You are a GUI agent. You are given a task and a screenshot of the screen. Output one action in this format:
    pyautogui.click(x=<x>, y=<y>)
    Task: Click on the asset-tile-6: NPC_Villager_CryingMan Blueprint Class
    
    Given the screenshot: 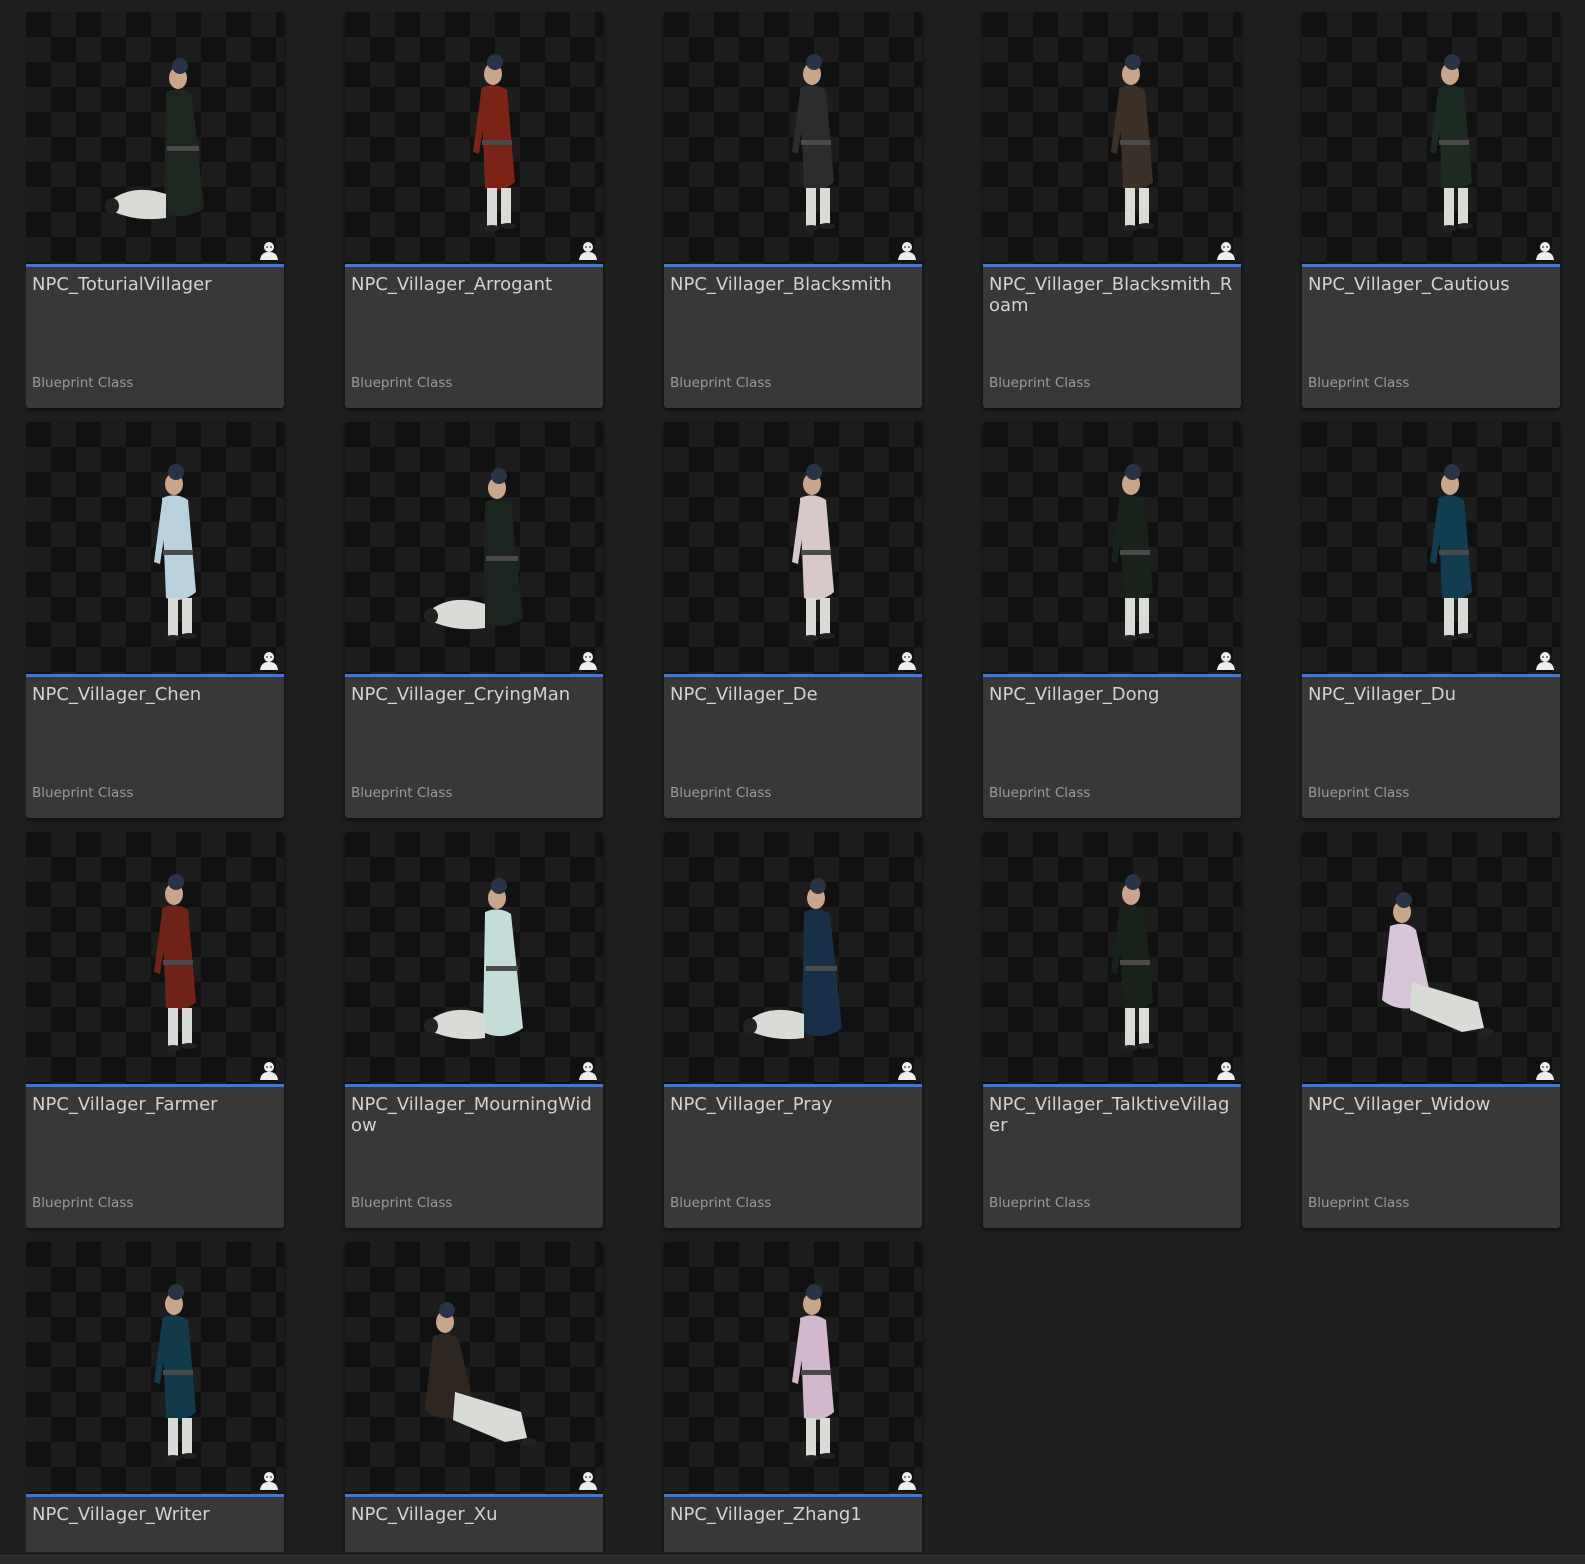 What is the action you would take?
    pyautogui.click(x=474, y=620)
    